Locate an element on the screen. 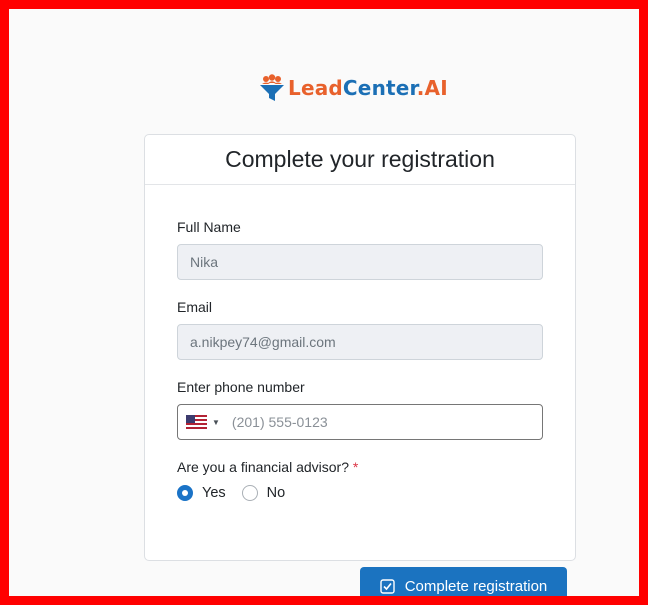  brand-logo: LeadCenter.AI is located at coordinates (353, 88).